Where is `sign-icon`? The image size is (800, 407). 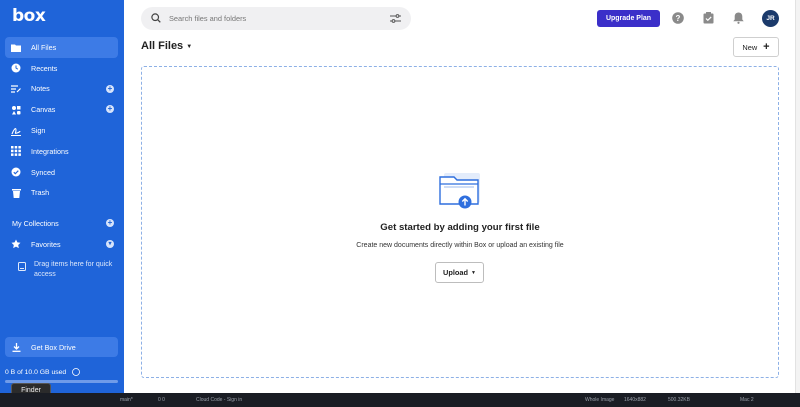
sign-icon is located at coordinates (16, 131).